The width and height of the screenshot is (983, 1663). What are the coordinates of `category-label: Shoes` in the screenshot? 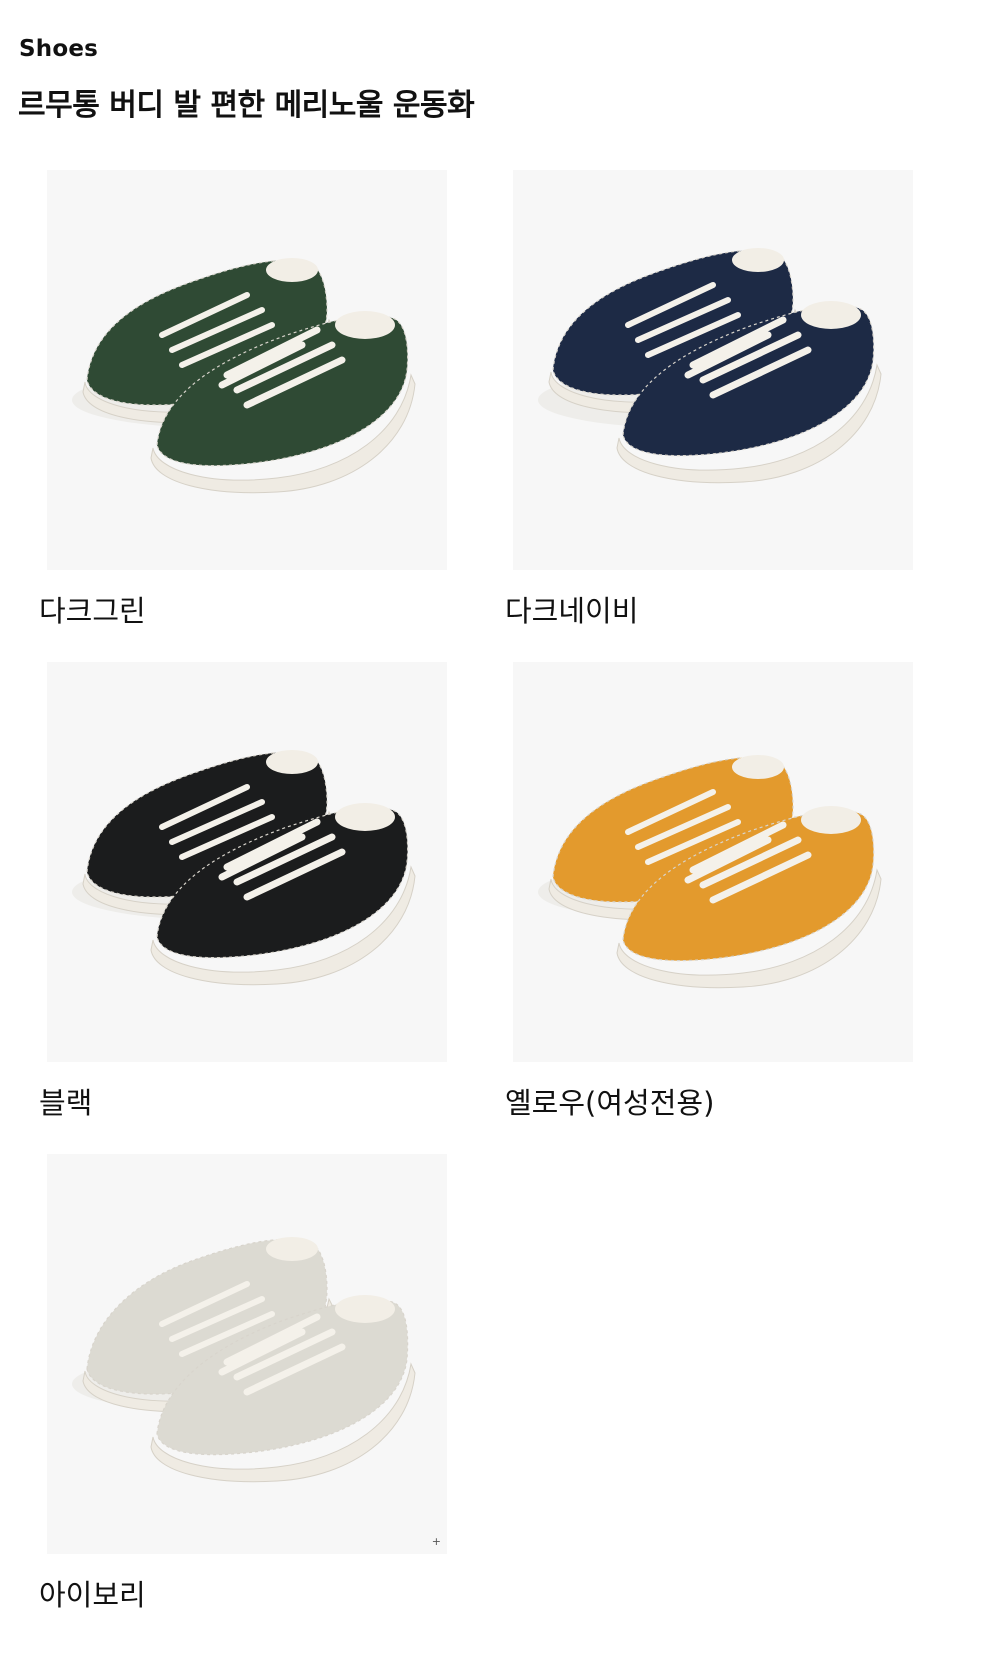 It's located at (59, 49).